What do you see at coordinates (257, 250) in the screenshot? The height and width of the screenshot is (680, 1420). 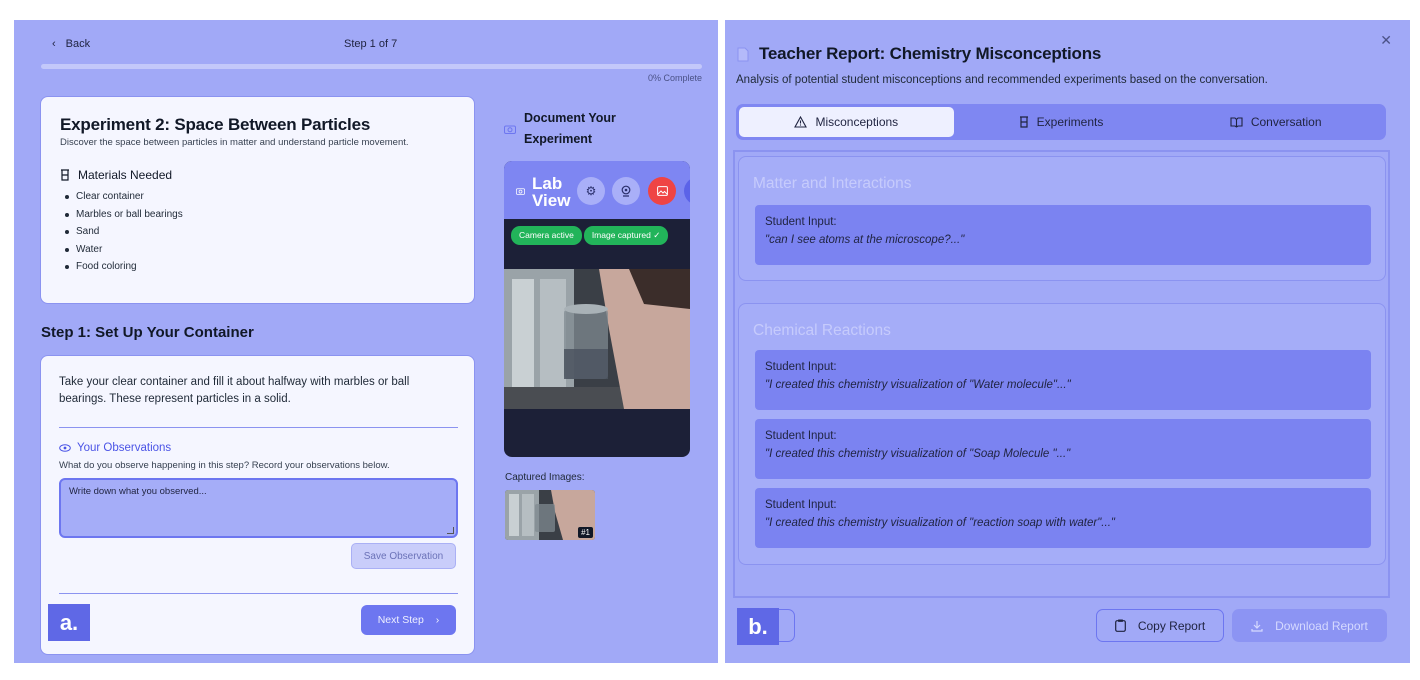 I see `list-item: Water` at bounding box center [257, 250].